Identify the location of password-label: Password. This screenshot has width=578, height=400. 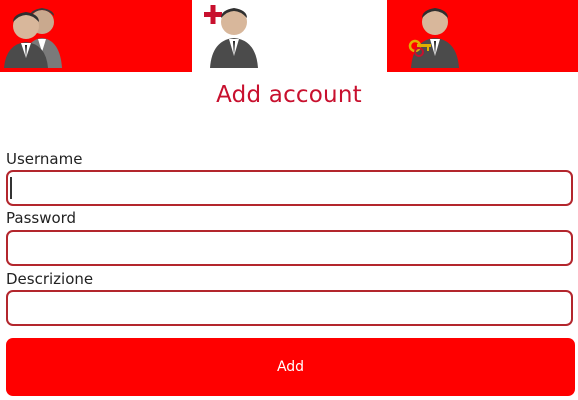
(41, 218).